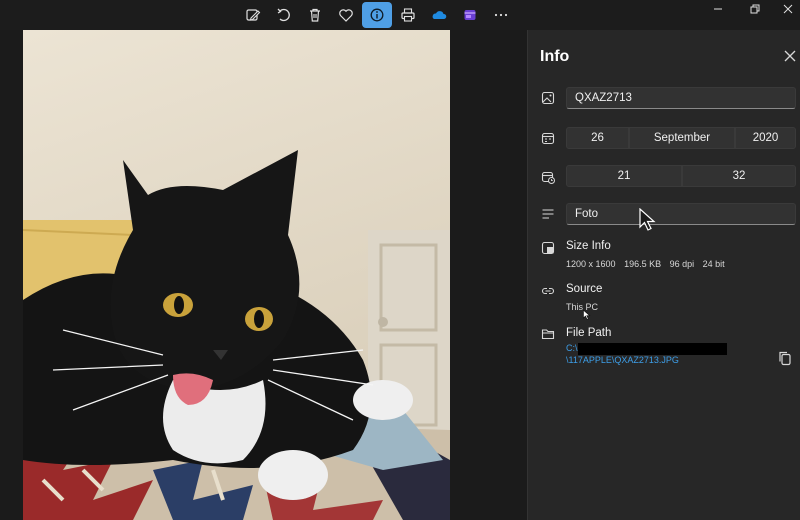 This screenshot has height=520, width=800. I want to click on link-icon, so click(548, 291).